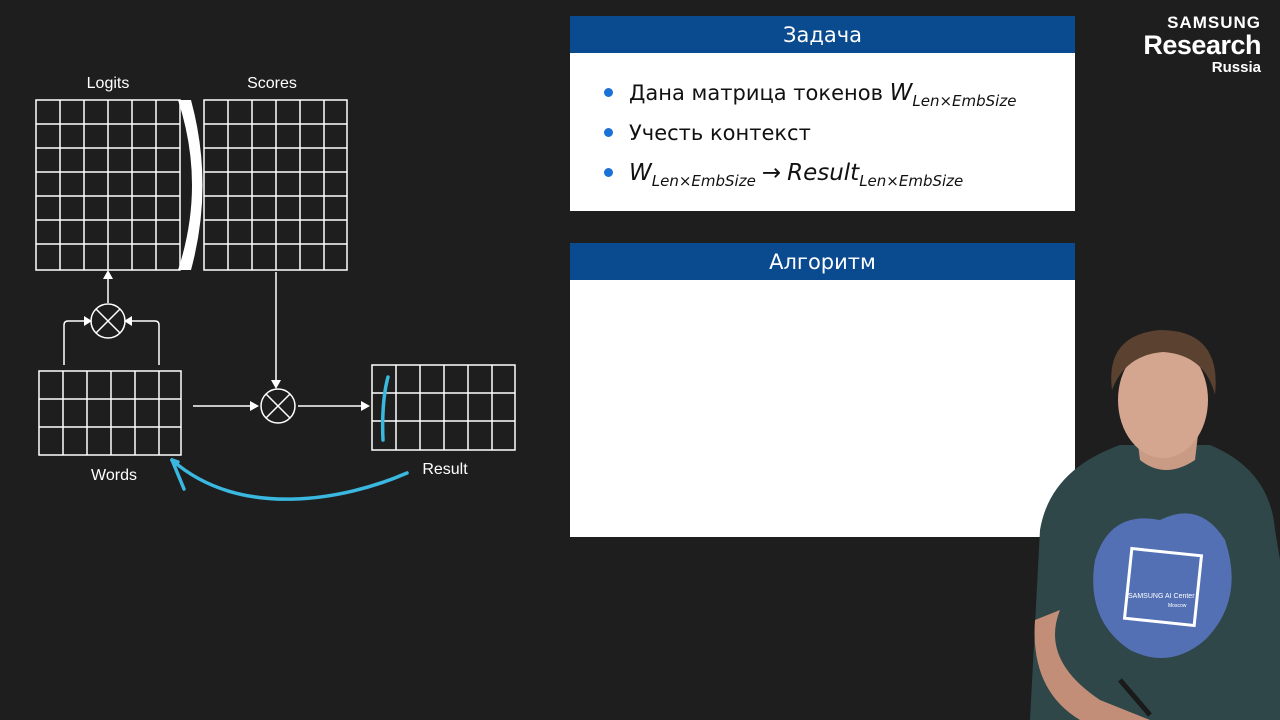 The image size is (1280, 720). What do you see at coordinates (190, 185) in the screenshot?
I see `softmax-bracket` at bounding box center [190, 185].